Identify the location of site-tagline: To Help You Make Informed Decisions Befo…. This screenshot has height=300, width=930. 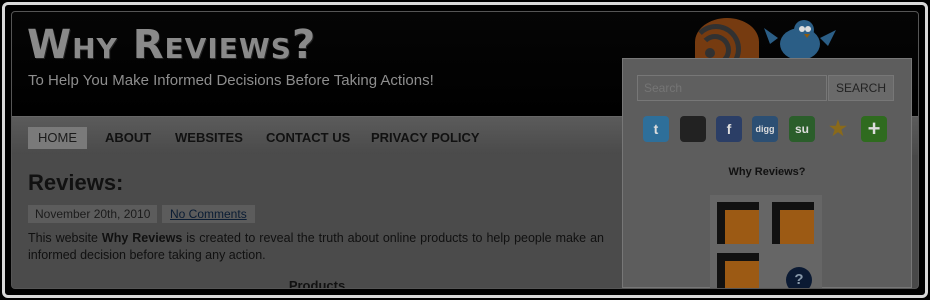
(231, 80).